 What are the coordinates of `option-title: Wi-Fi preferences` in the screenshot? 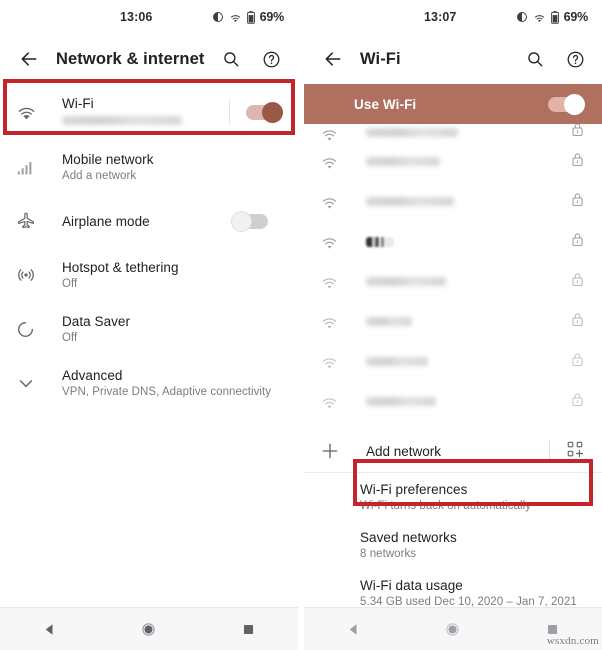 It's located at (414, 489).